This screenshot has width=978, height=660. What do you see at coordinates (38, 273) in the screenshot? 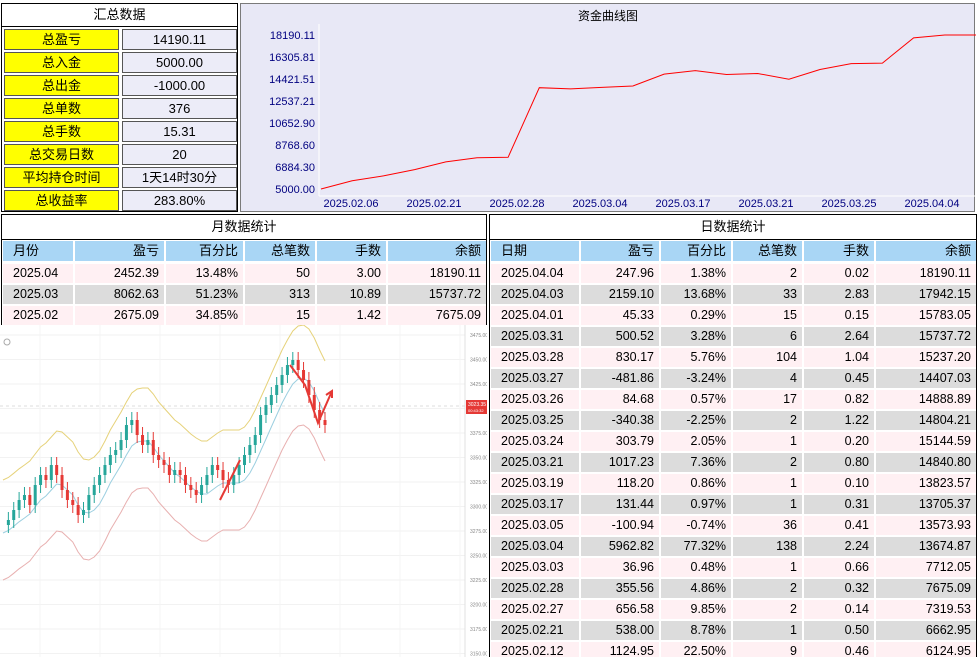
I see `table-cell: 2025.04` at bounding box center [38, 273].